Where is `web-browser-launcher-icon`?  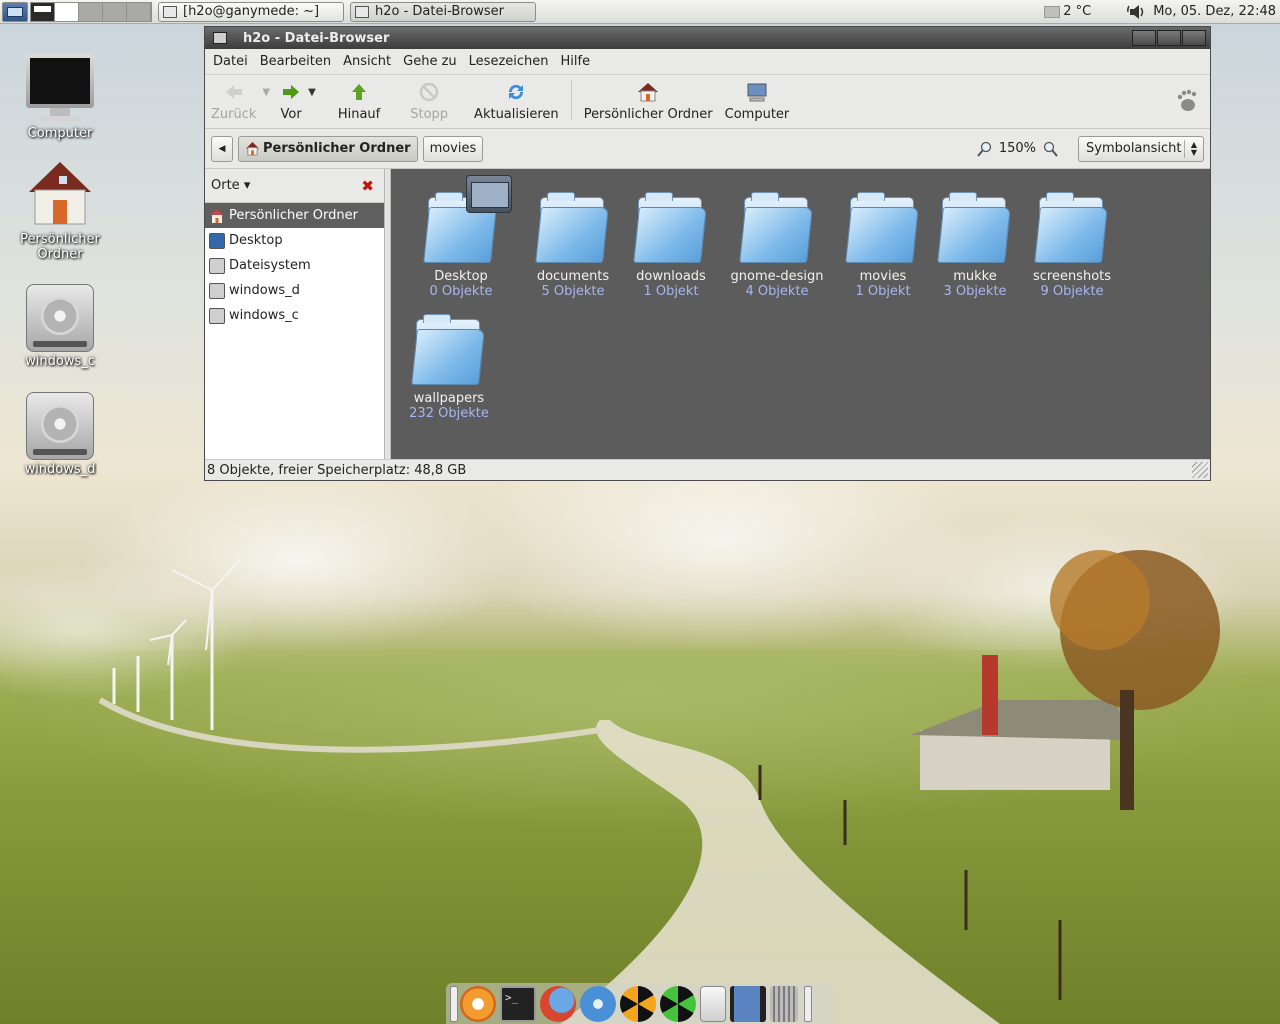
web-browser-launcher-icon is located at coordinates (598, 1003).